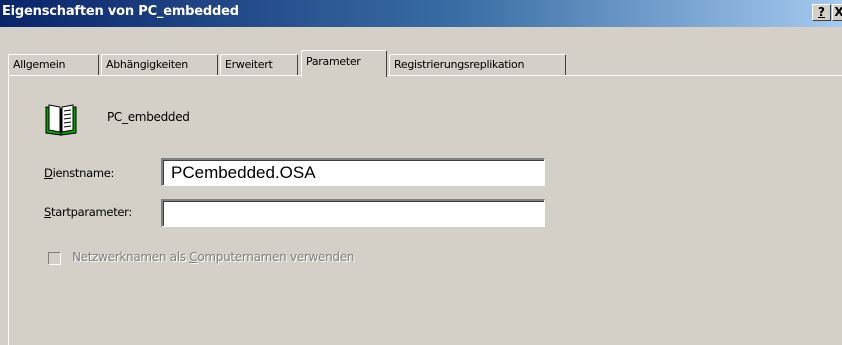  I want to click on startparameter-field, so click(353, 213).